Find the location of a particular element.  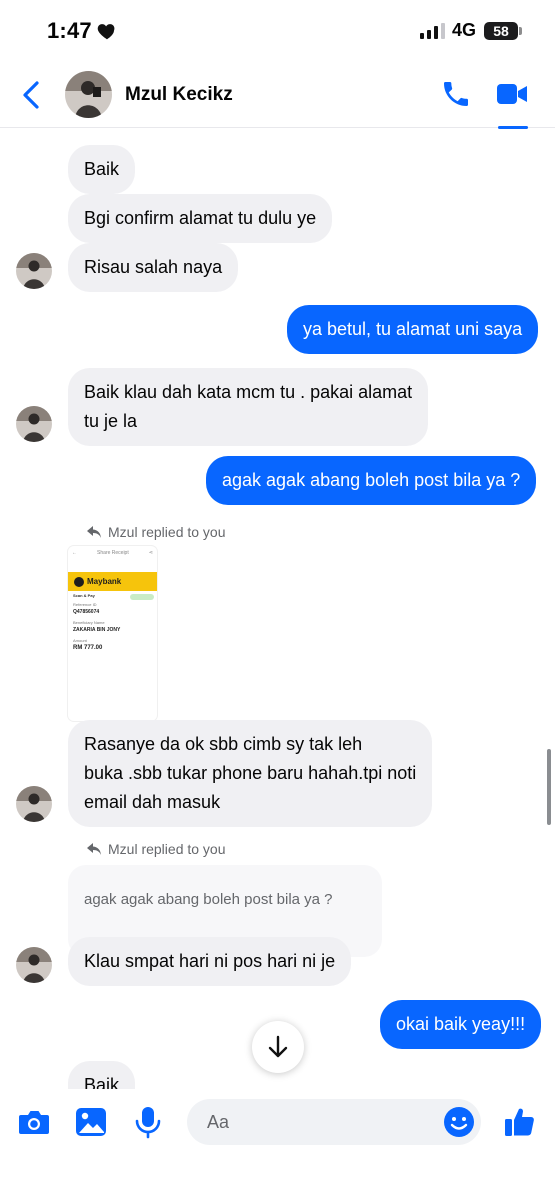

network-type: 4G is located at coordinates (464, 30).